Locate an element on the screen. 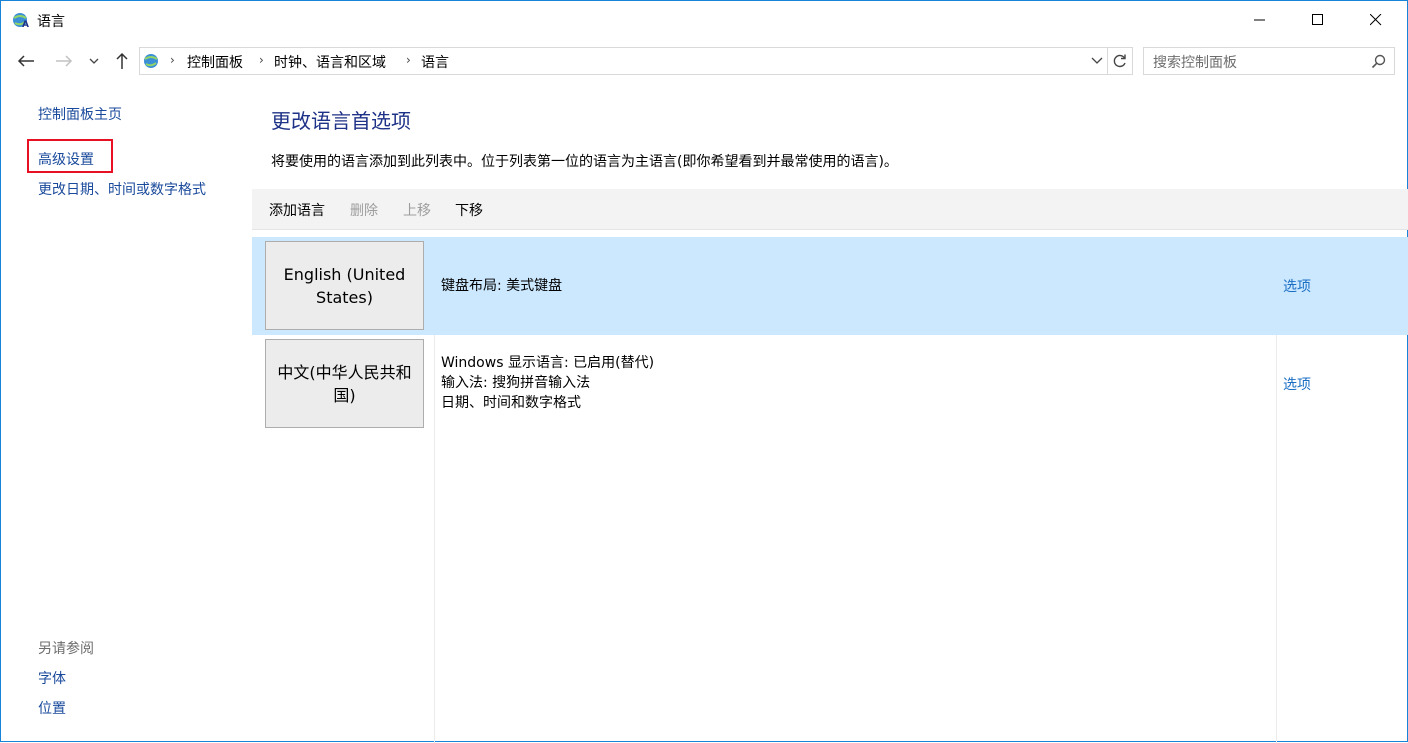 This screenshot has height=743, width=1408. search-icon is located at coordinates (1378, 63).